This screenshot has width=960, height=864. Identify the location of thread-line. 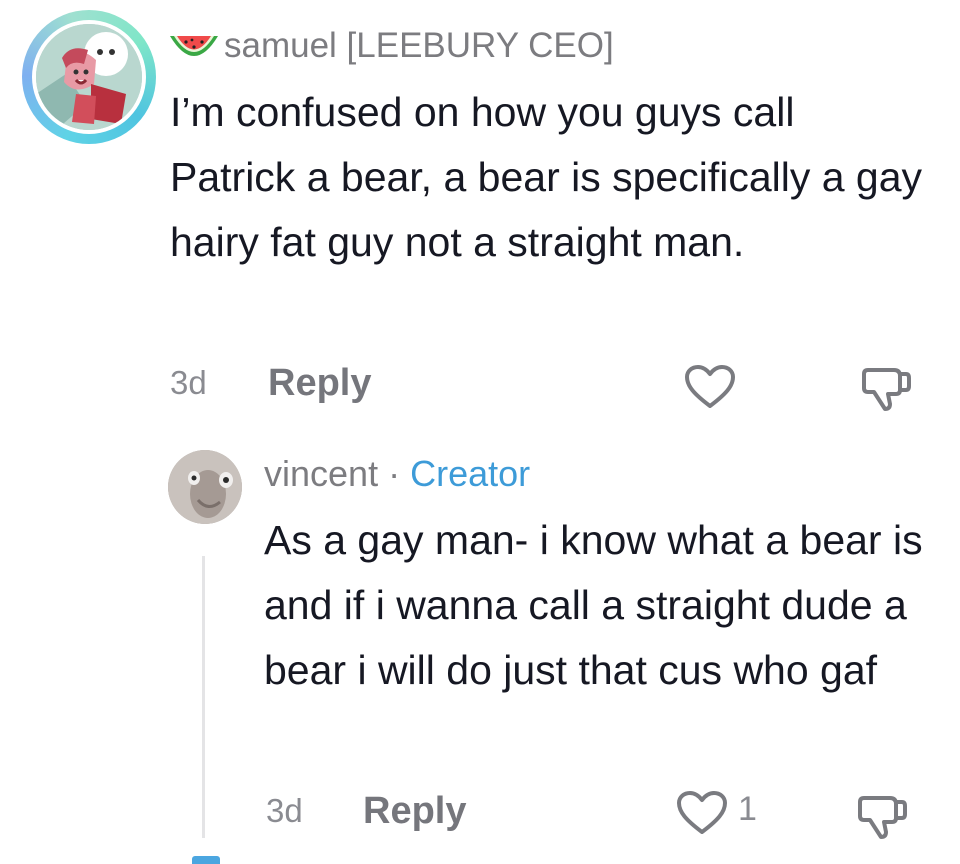
(203, 697).